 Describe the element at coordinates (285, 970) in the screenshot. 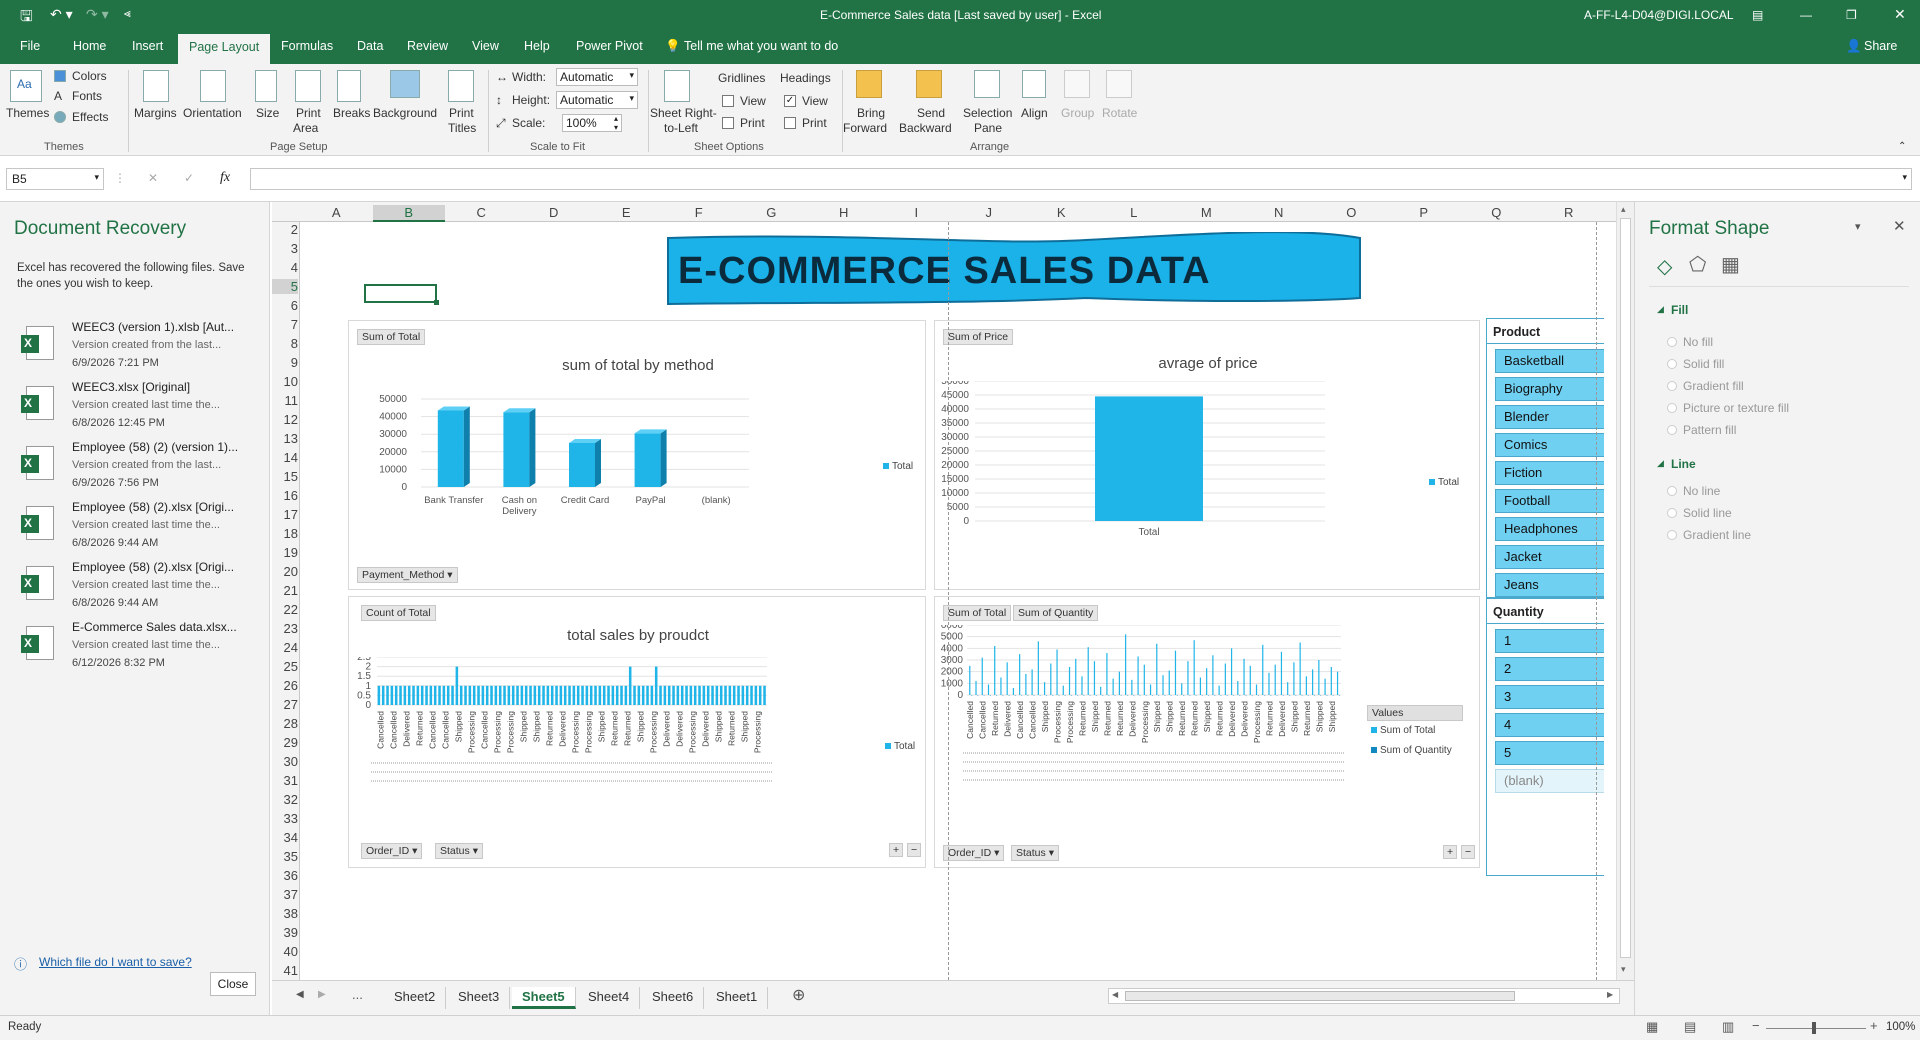

I see `row-header: 41` at that location.